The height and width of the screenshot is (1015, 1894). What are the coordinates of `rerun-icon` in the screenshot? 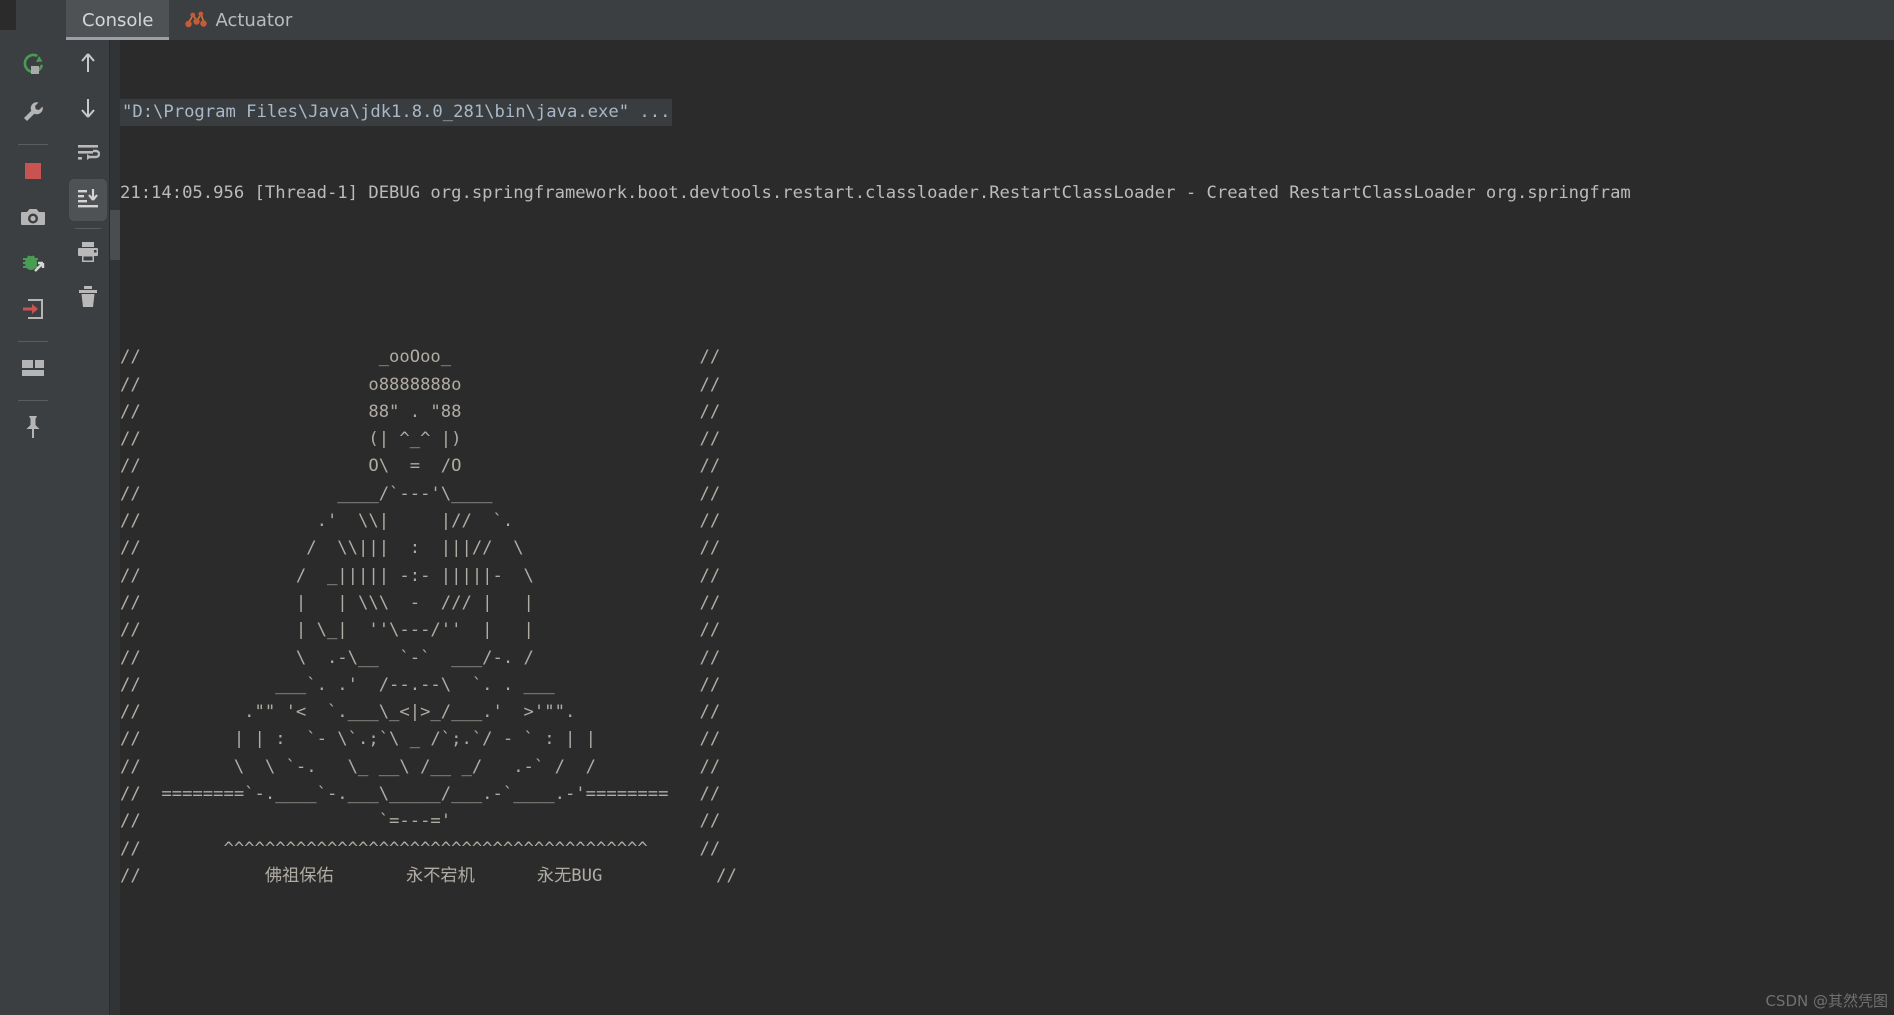 It's located at (33, 68).